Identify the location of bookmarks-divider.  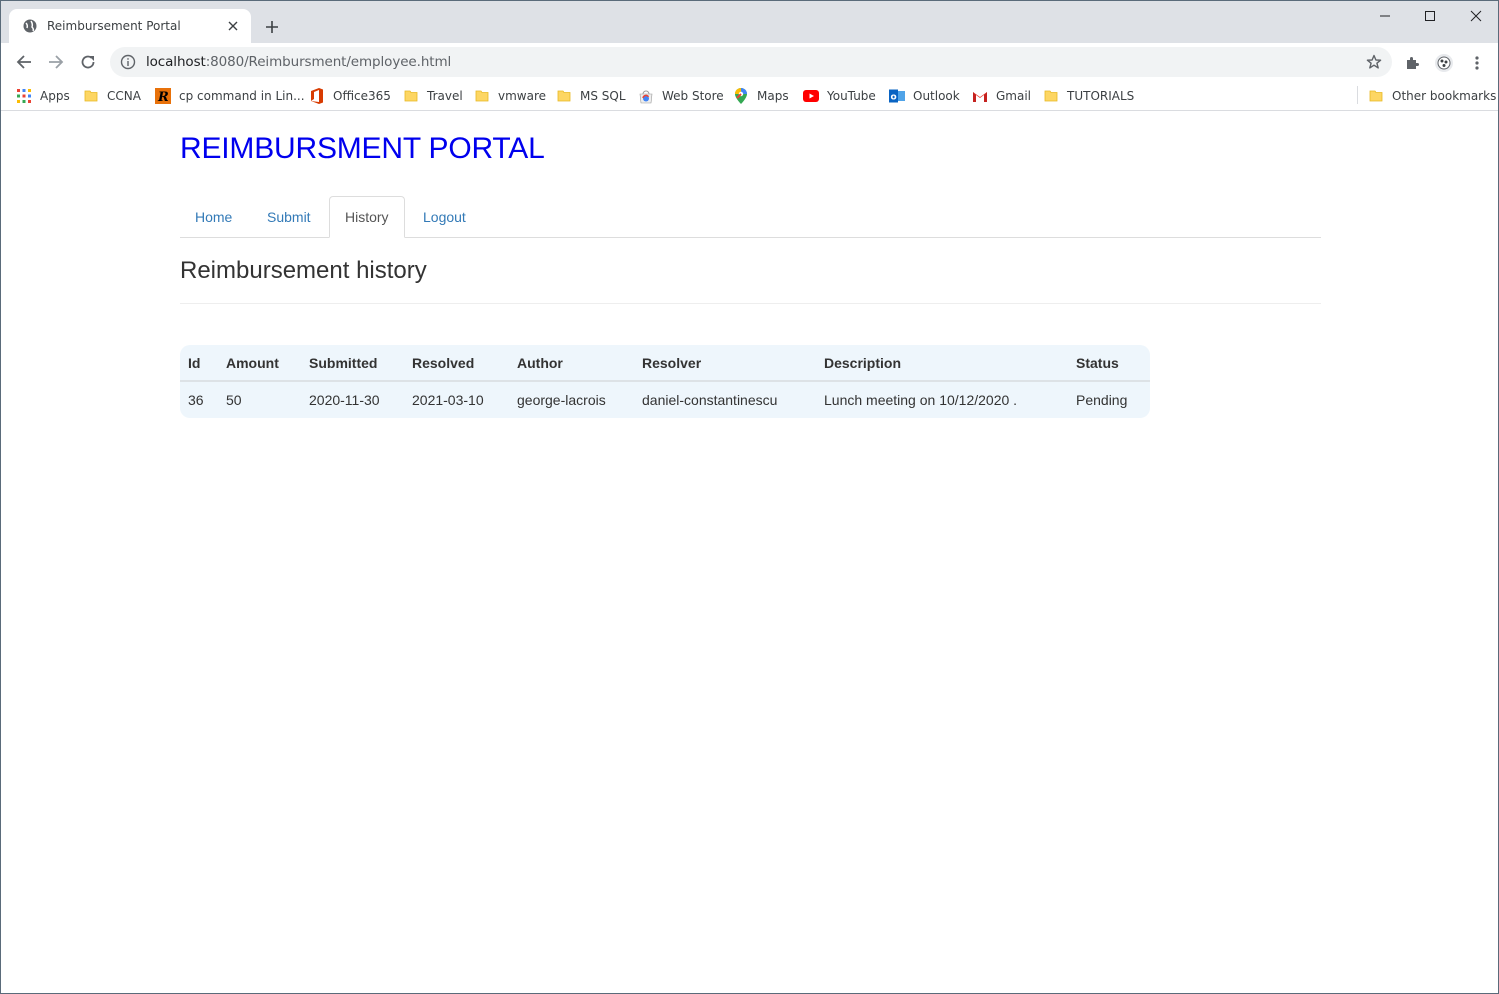
(1357, 95).